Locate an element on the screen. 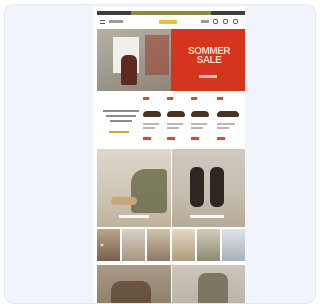  site-header is located at coordinates (171, 22).